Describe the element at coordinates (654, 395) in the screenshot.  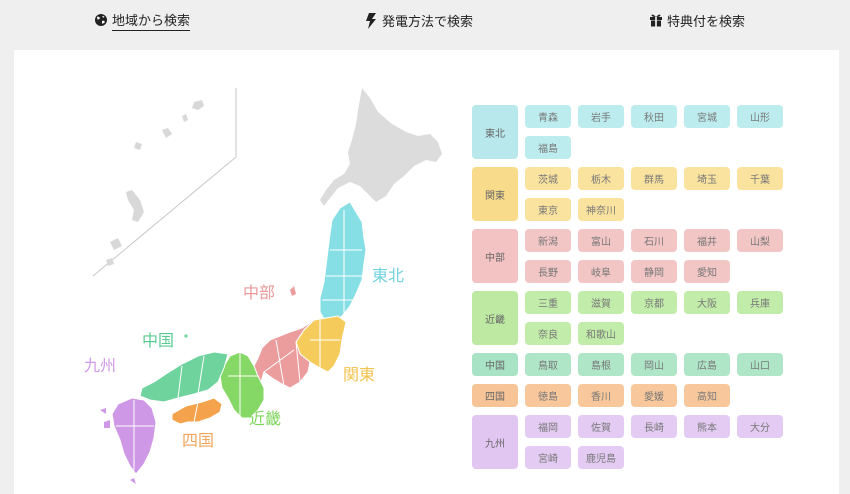
I see `prefecture-button: 愛媛` at that location.